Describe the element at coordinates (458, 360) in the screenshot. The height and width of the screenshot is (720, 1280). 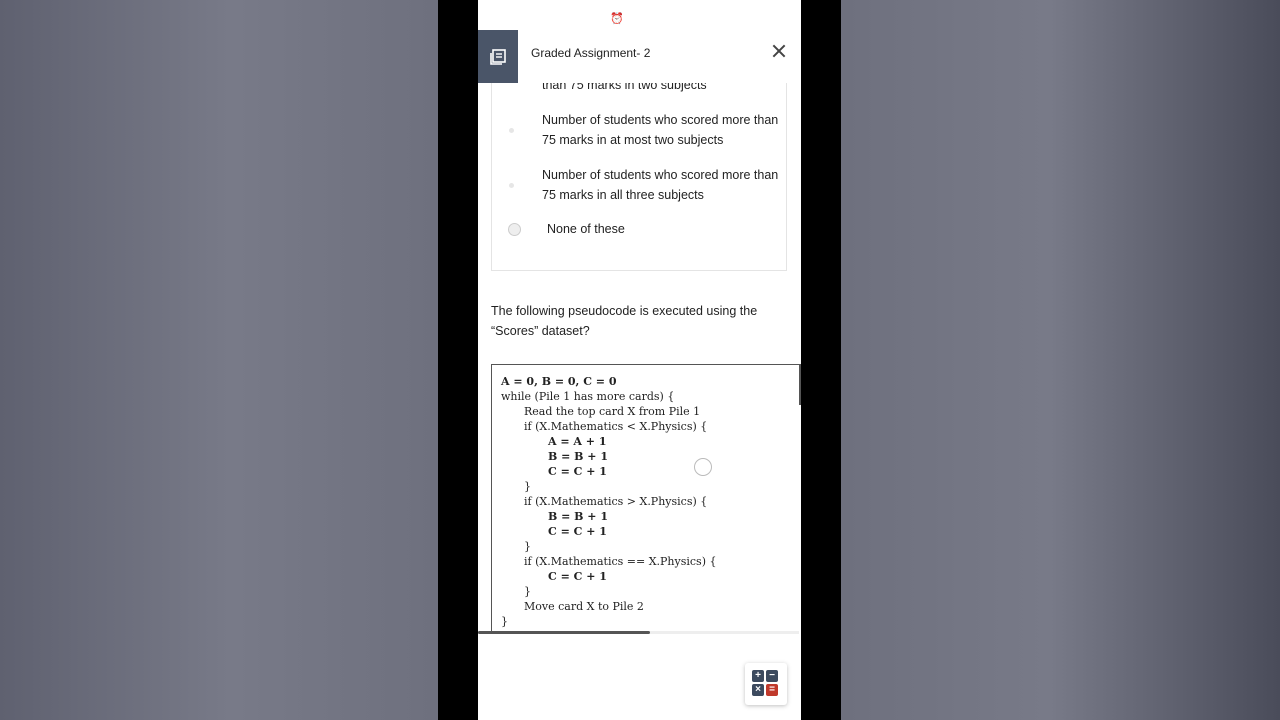
I see `left-black-bar` at that location.